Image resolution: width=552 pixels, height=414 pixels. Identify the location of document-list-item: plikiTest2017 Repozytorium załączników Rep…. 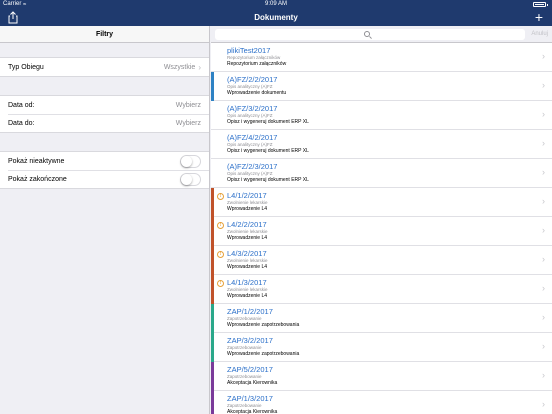
(381, 57).